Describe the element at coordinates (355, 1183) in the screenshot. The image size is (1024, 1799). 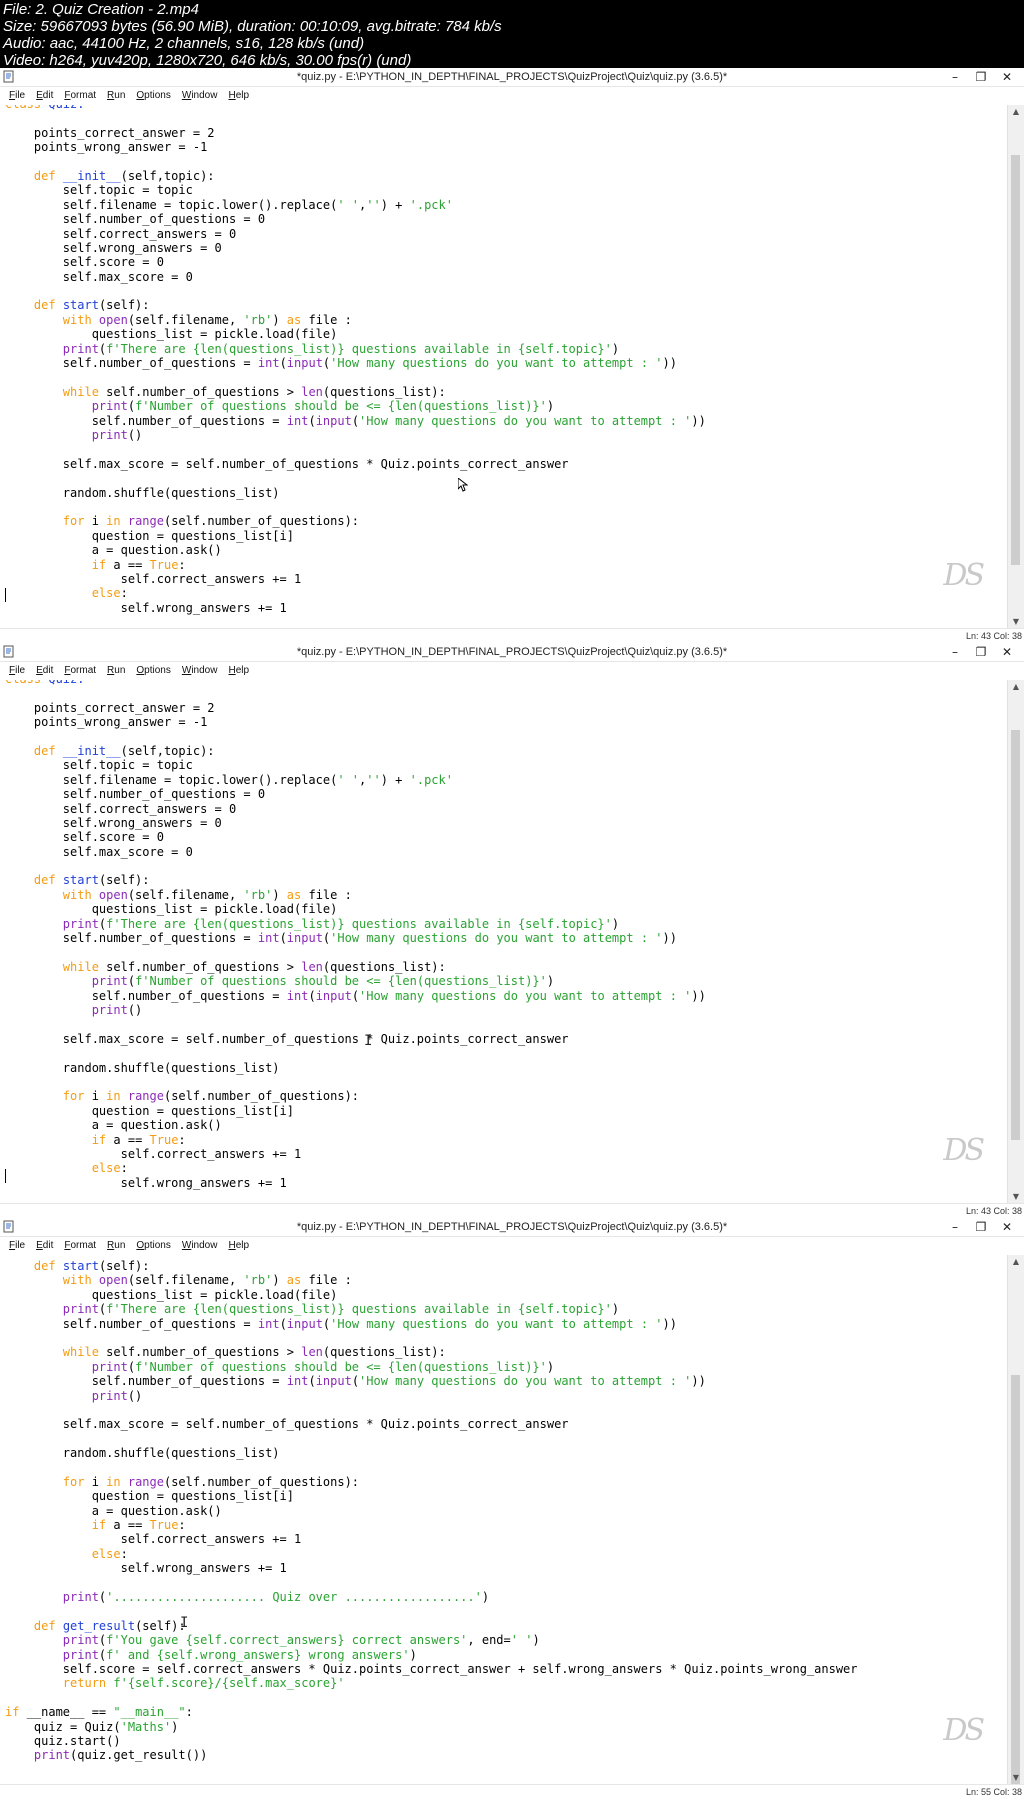
I see `code-line: self.wrong_answers += 1` at that location.